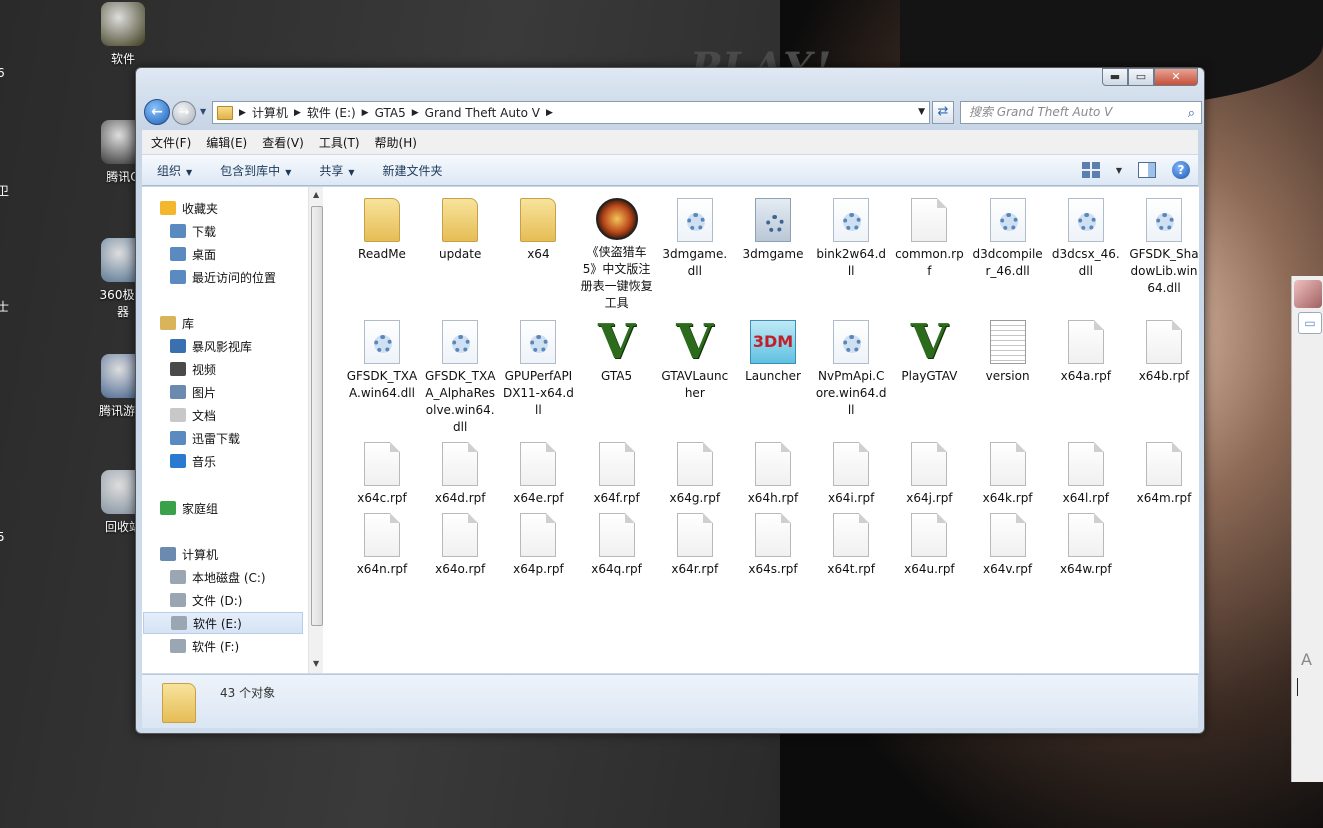 Image resolution: width=1323 pixels, height=828 pixels. I want to click on file-item: 3dmgame, so click(773, 230).